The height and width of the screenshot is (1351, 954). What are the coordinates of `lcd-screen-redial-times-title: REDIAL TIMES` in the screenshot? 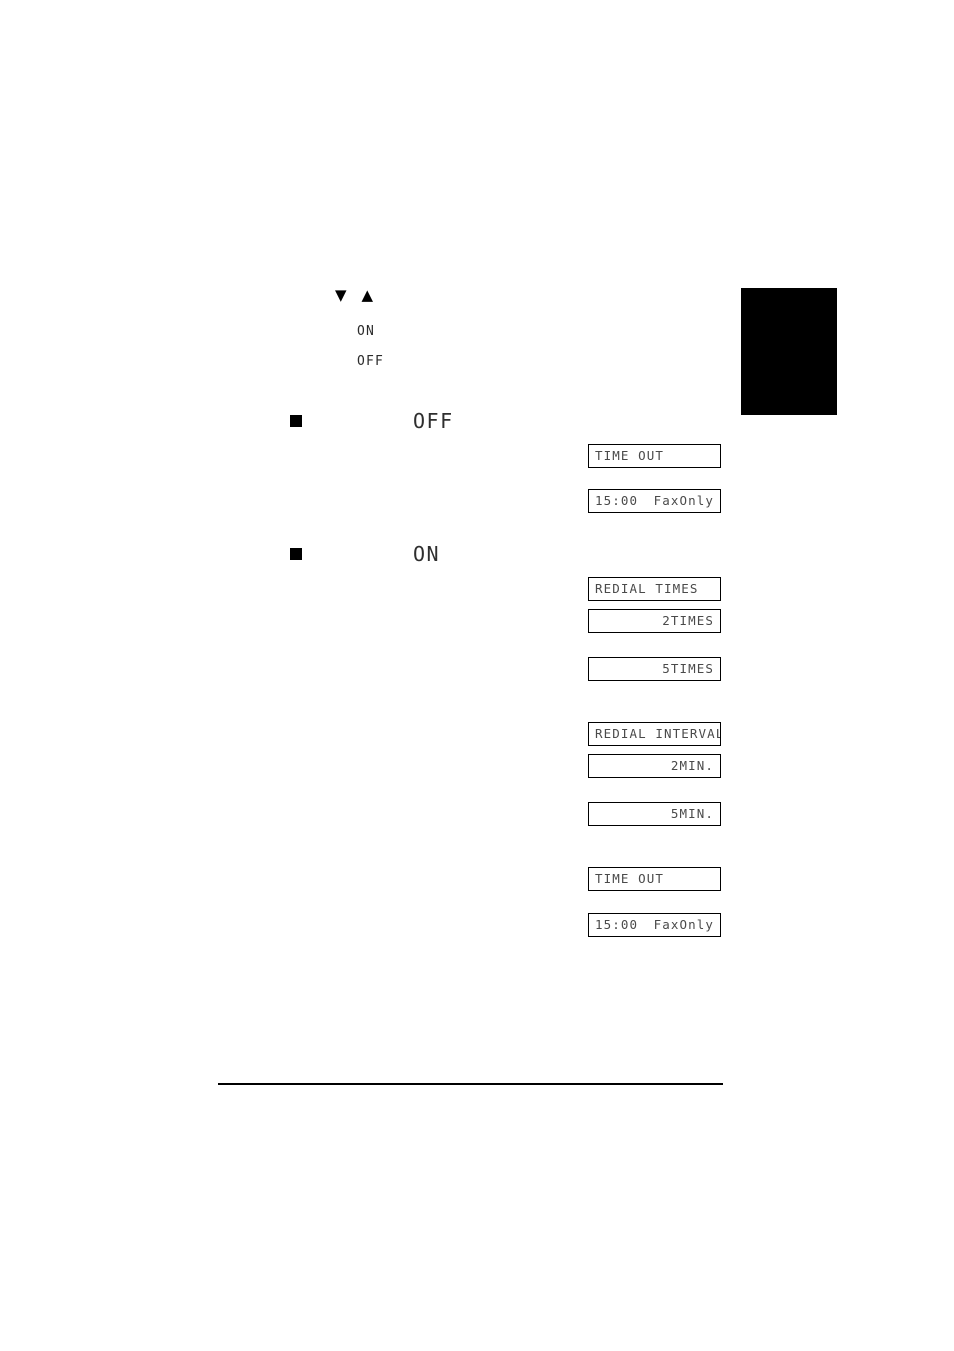 It's located at (654, 589).